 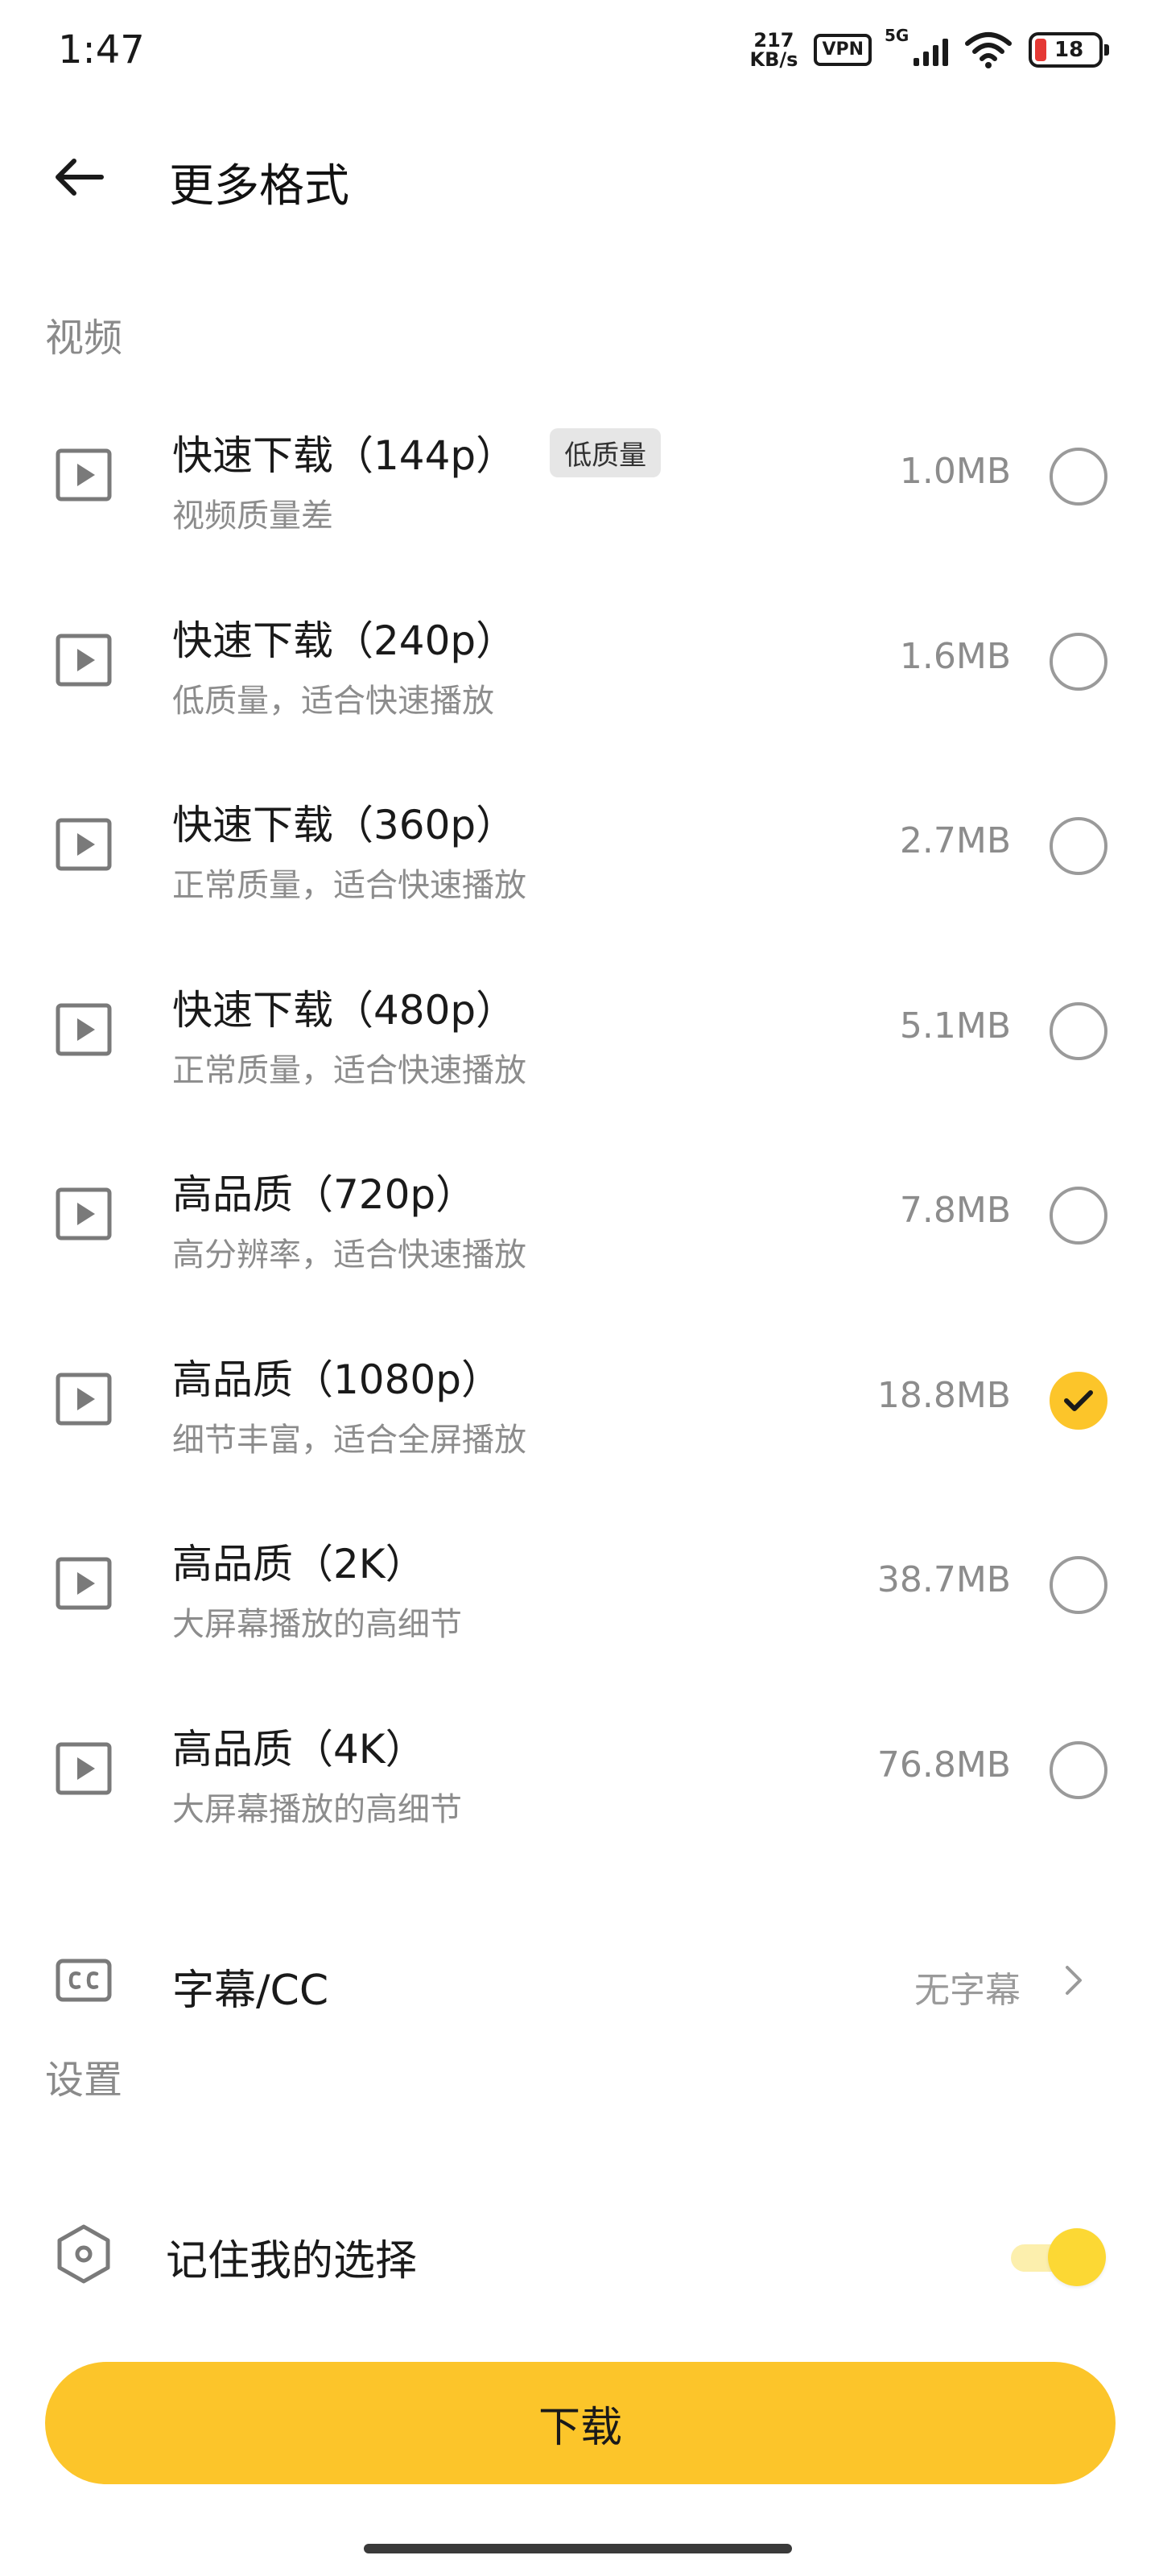 I want to click on format-option-row: 快速下载（480p） 正常质量，适合快速播放 5.1MB, so click(x=579, y=1043).